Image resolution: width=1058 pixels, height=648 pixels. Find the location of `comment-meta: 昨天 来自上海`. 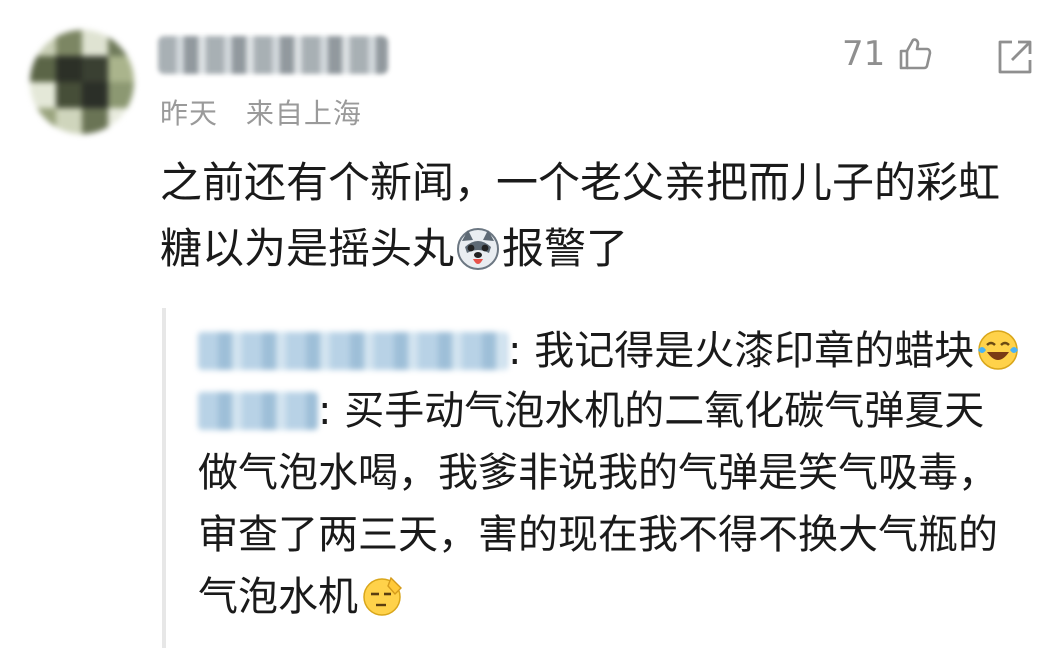

comment-meta: 昨天 来自上海 is located at coordinates (261, 112).